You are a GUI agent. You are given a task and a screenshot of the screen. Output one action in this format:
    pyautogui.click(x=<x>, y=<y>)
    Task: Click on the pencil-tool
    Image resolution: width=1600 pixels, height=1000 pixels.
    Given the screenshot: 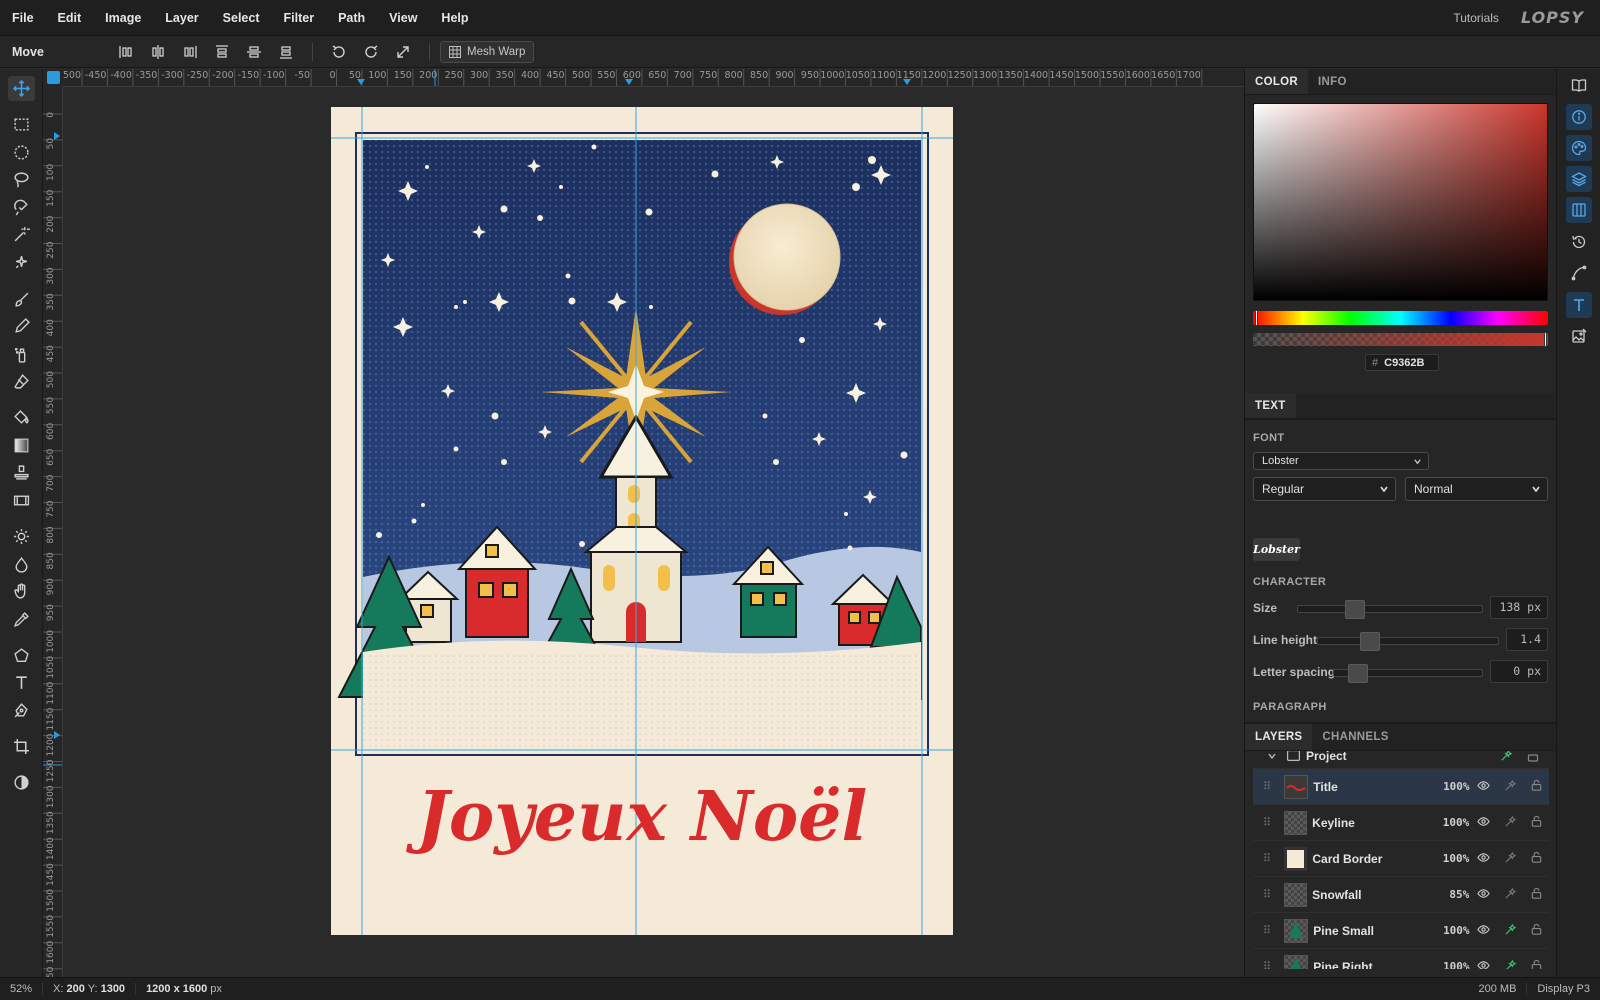 What is the action you would take?
    pyautogui.click(x=21, y=326)
    